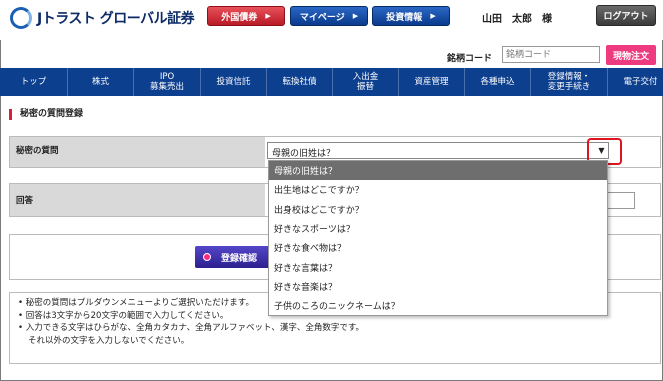  I want to click on user-name: 山田 太郎 様, so click(517, 19).